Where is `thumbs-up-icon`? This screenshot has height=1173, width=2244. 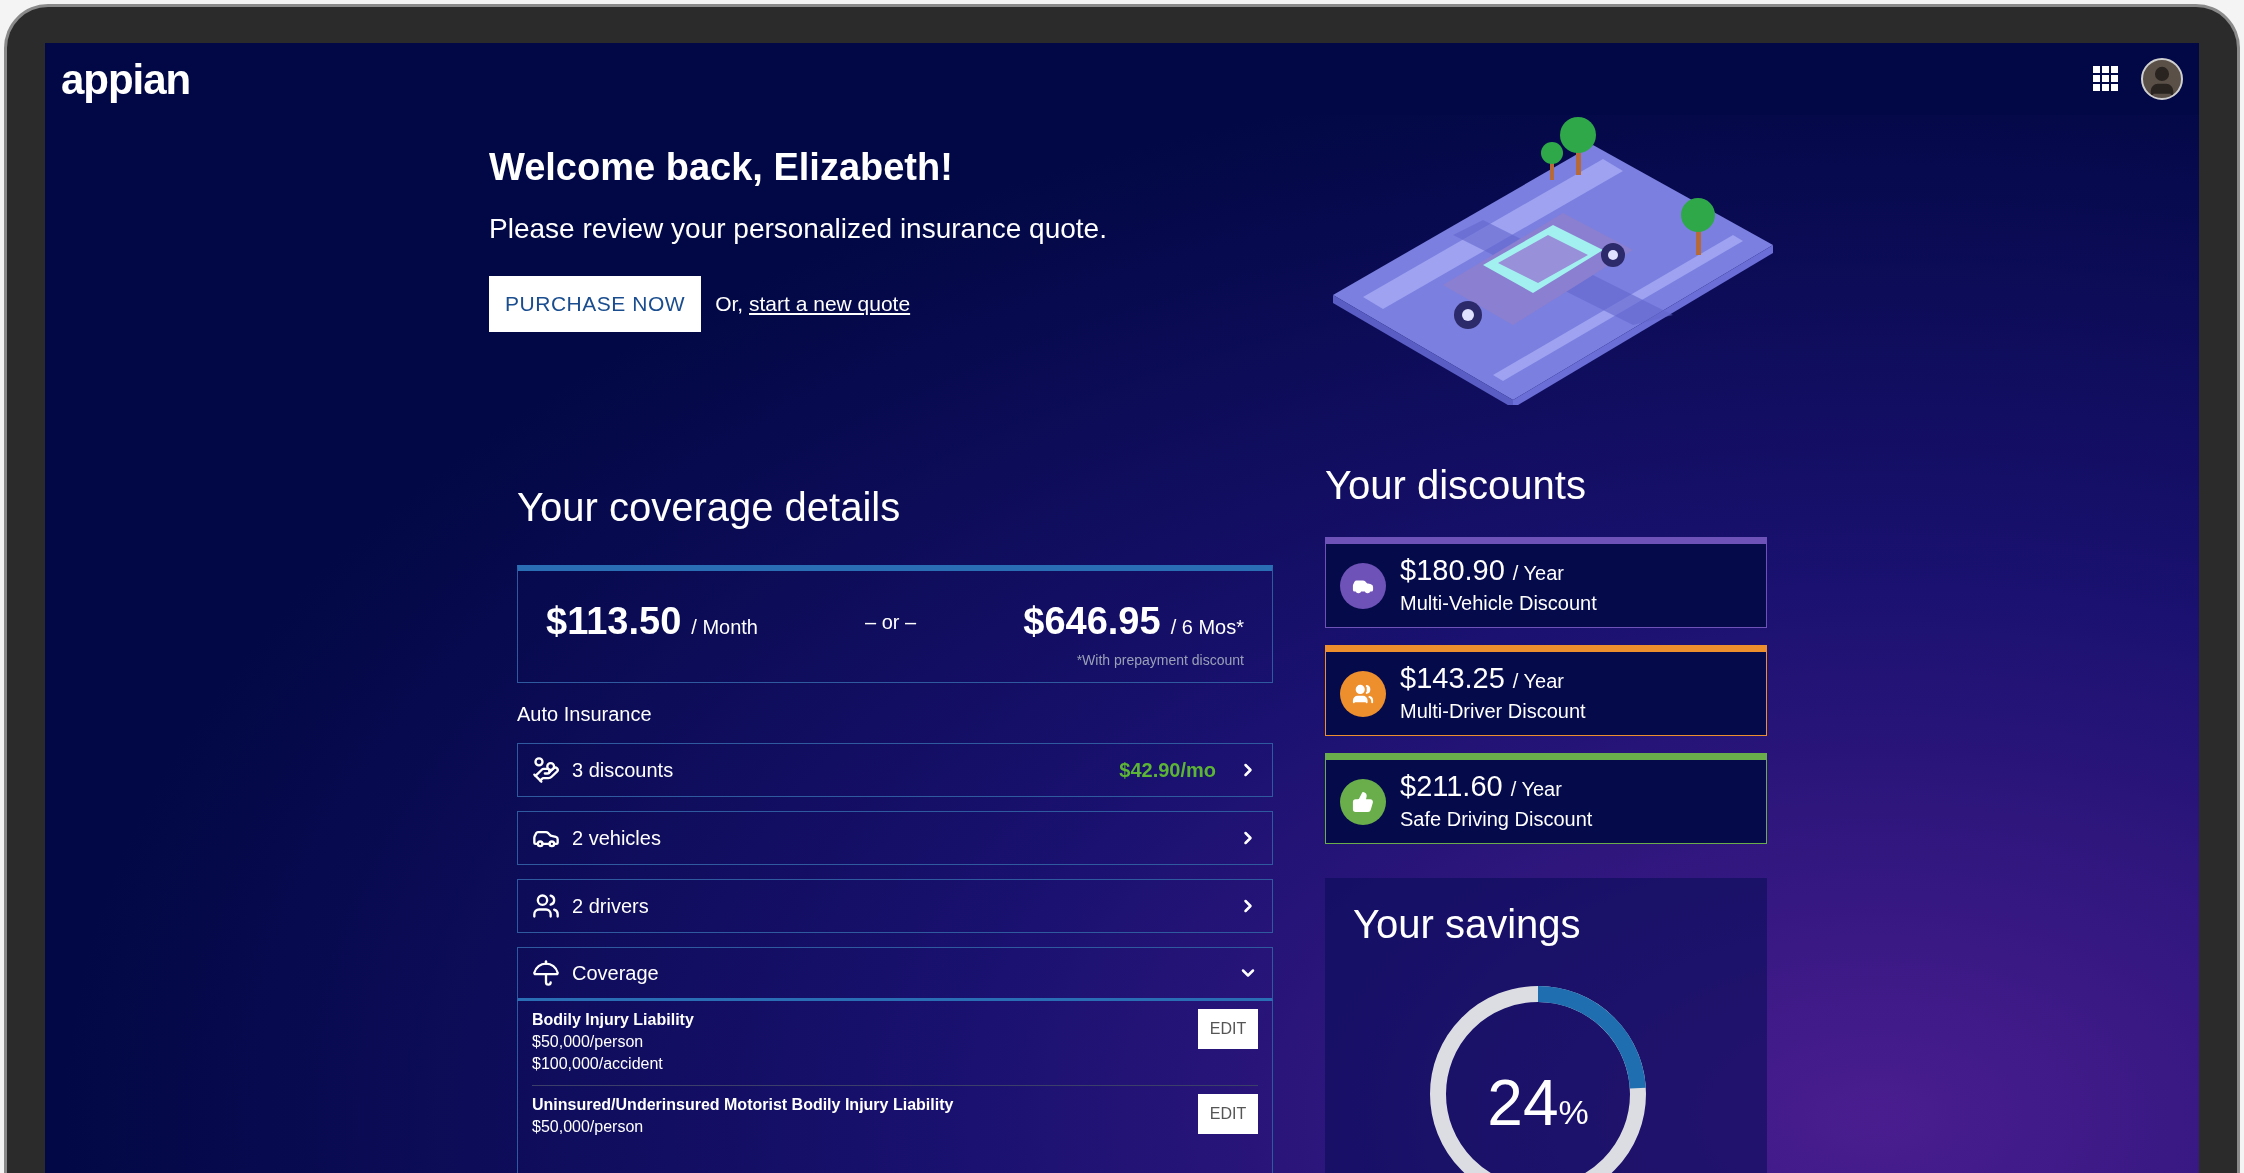
thumbs-up-icon is located at coordinates (1363, 801).